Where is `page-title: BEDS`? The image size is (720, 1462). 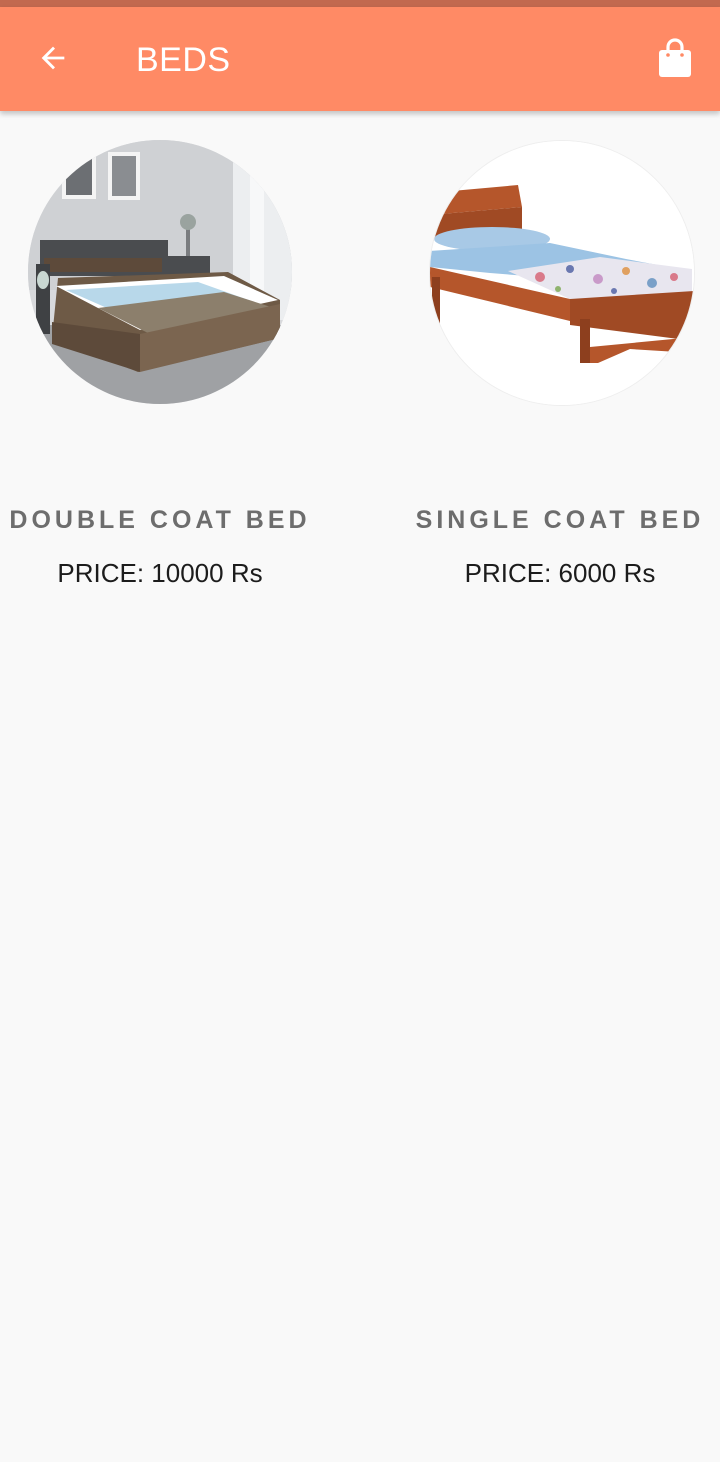
page-title: BEDS is located at coordinates (183, 60).